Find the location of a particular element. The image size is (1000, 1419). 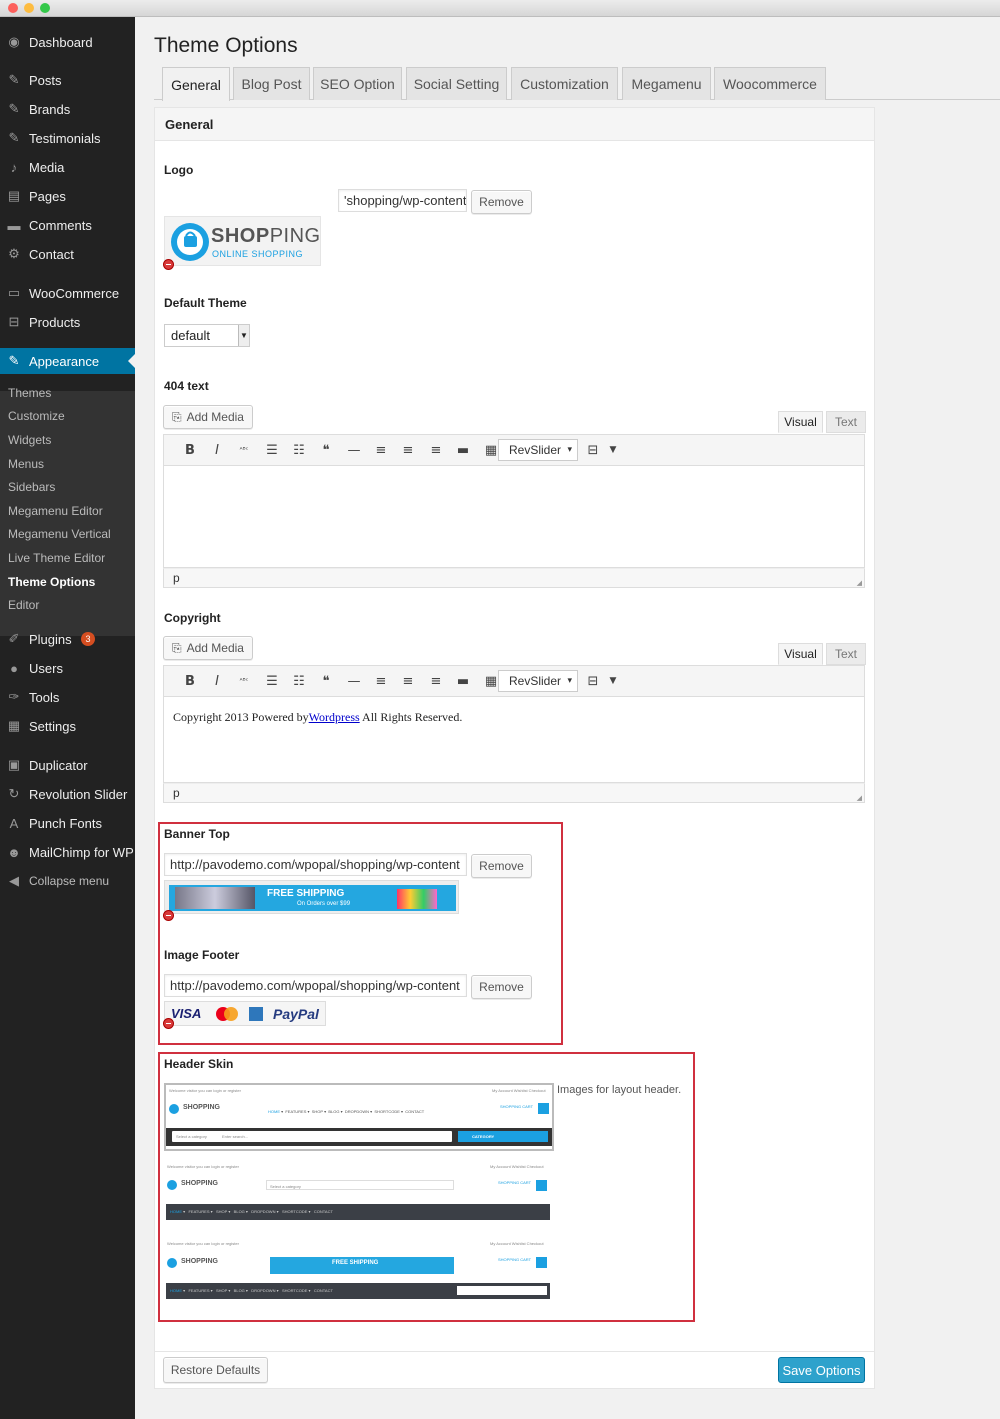

submenu-item-themes: Themes is located at coordinates (29, 393).